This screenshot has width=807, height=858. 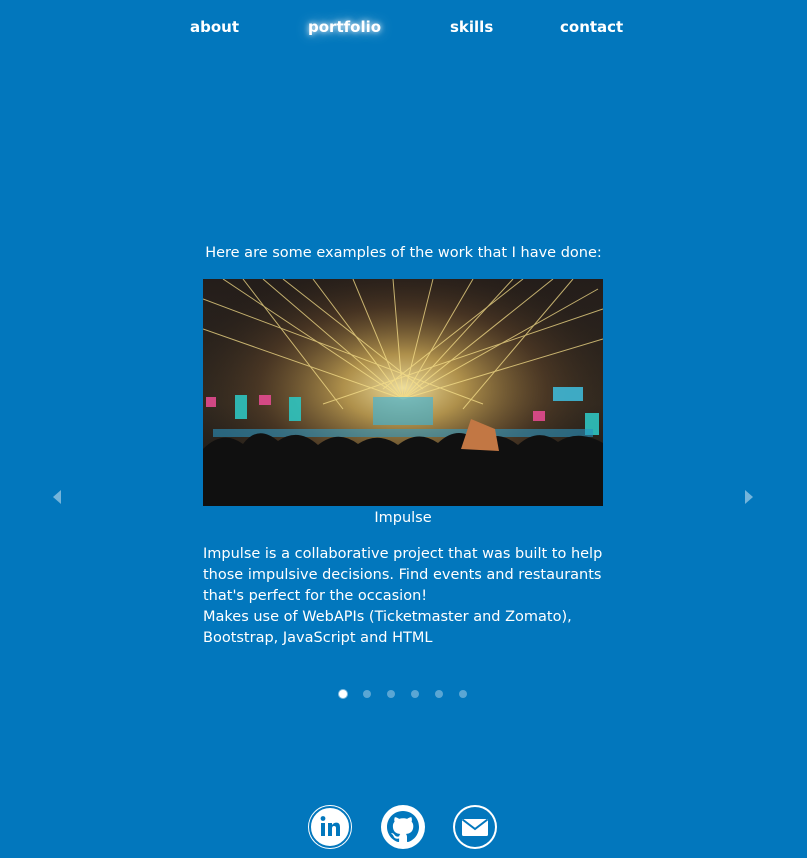 What do you see at coordinates (403, 518) in the screenshot?
I see `slide-caption: Impulse` at bounding box center [403, 518].